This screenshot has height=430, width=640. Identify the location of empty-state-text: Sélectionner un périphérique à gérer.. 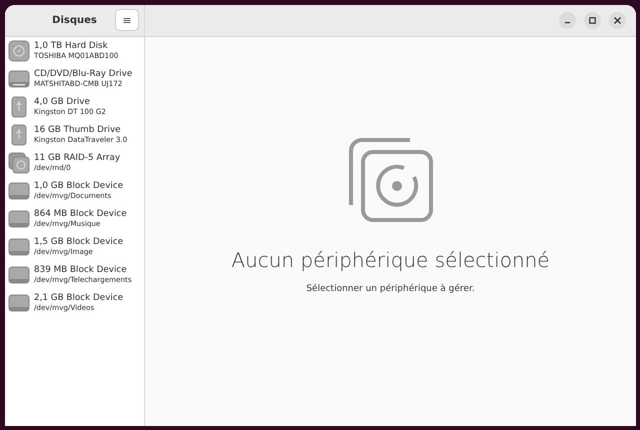
(390, 289).